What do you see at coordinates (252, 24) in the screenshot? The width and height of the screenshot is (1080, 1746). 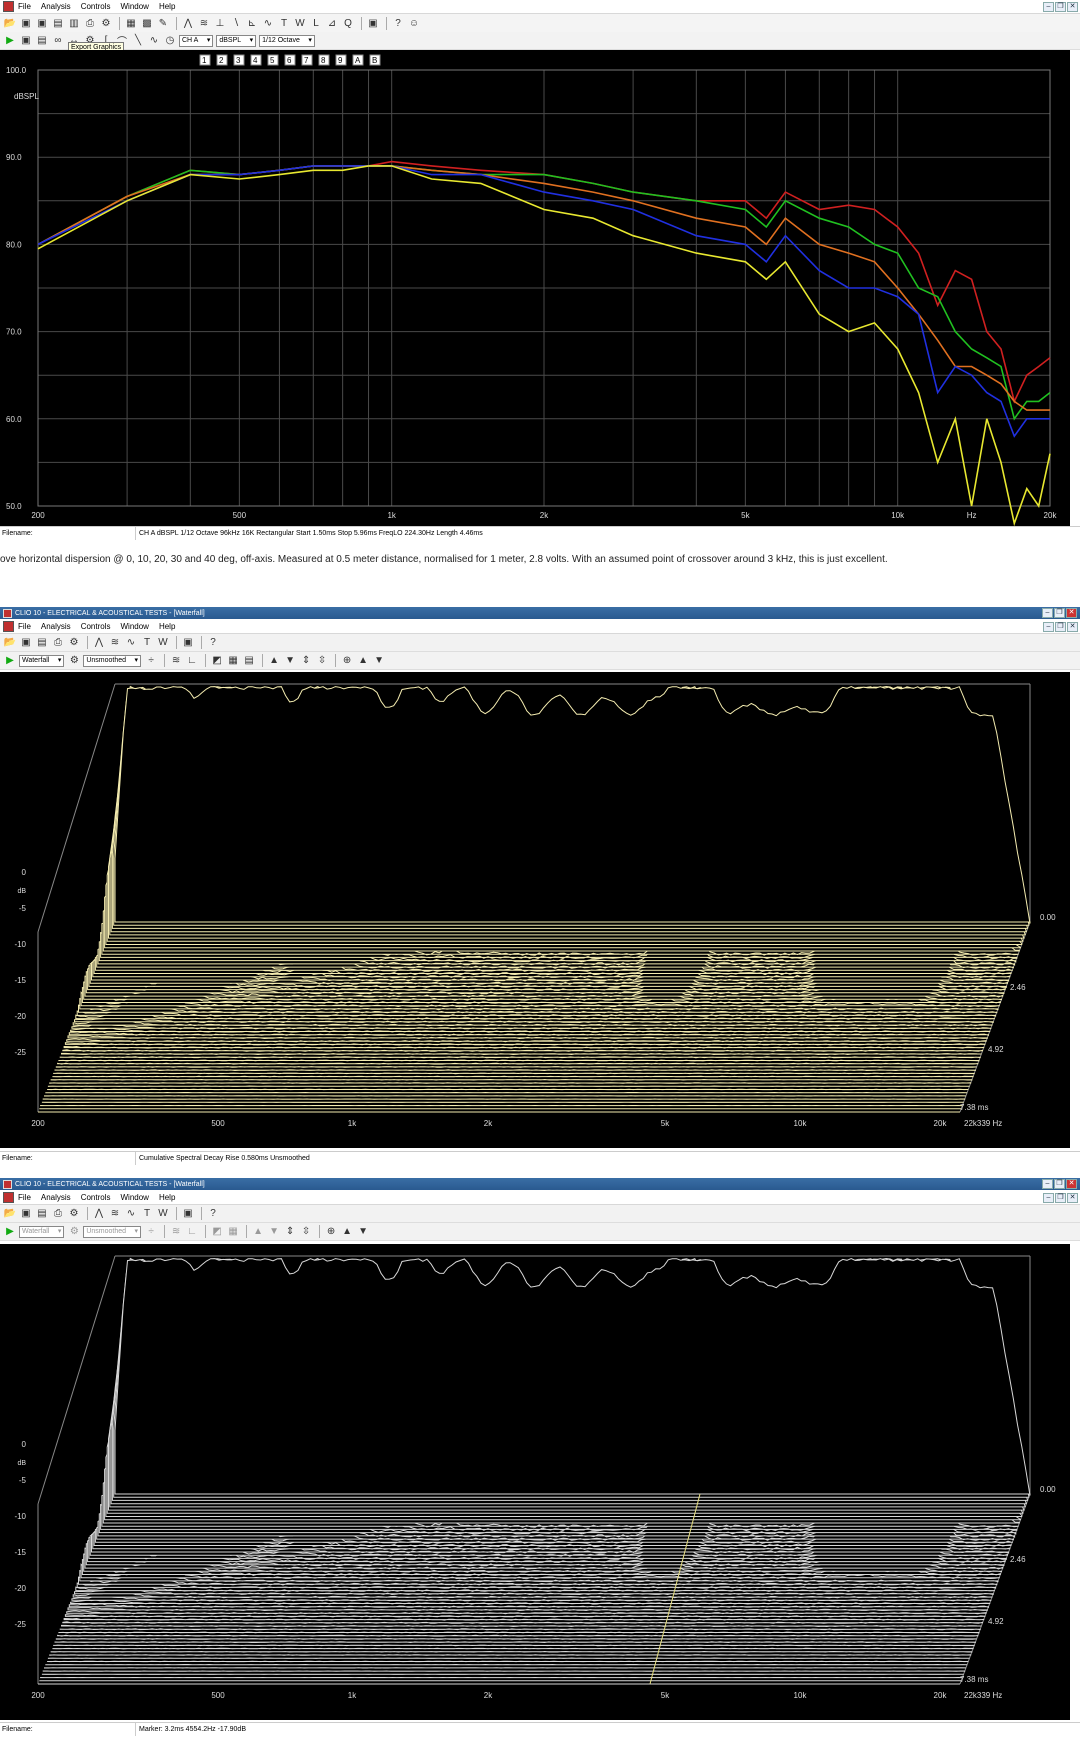 I see `wavelet-icon: ⊾` at bounding box center [252, 24].